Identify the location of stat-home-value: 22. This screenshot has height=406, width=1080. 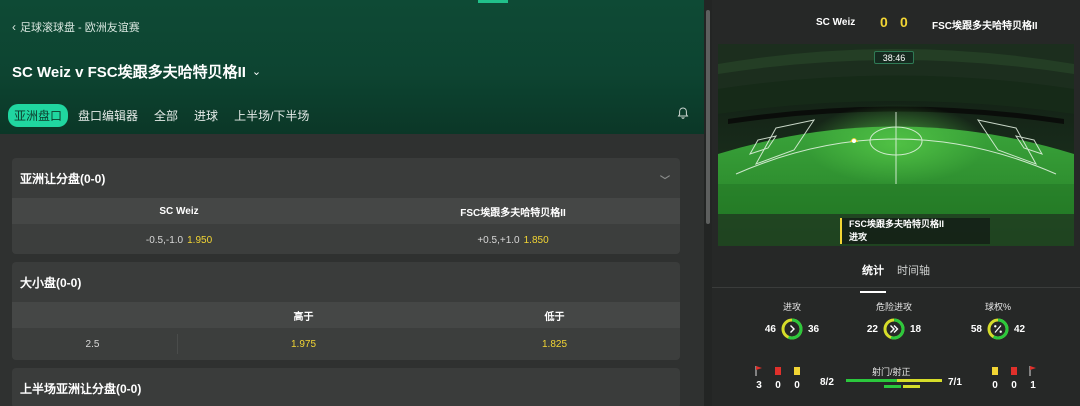
(872, 329).